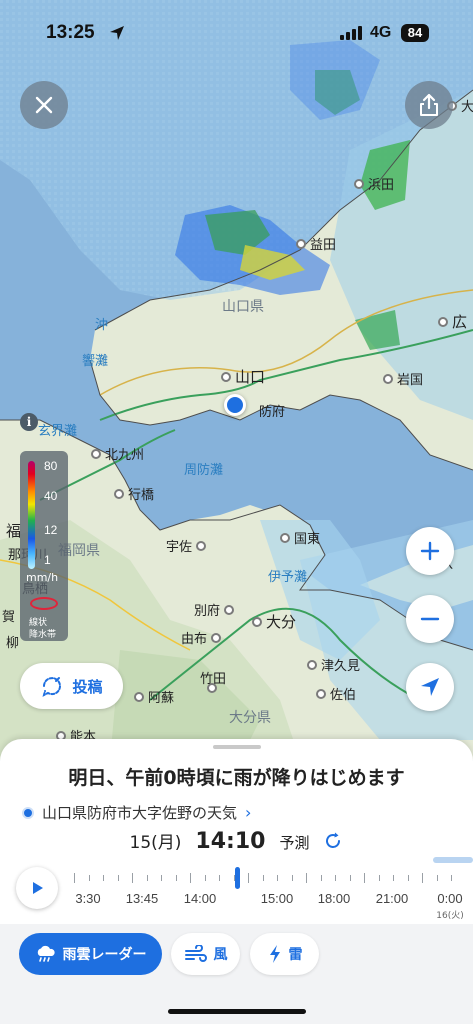 This screenshot has width=473, height=1024. What do you see at coordinates (295, 955) in the screenshot?
I see `tab-thunder-label: 雷` at bounding box center [295, 955].